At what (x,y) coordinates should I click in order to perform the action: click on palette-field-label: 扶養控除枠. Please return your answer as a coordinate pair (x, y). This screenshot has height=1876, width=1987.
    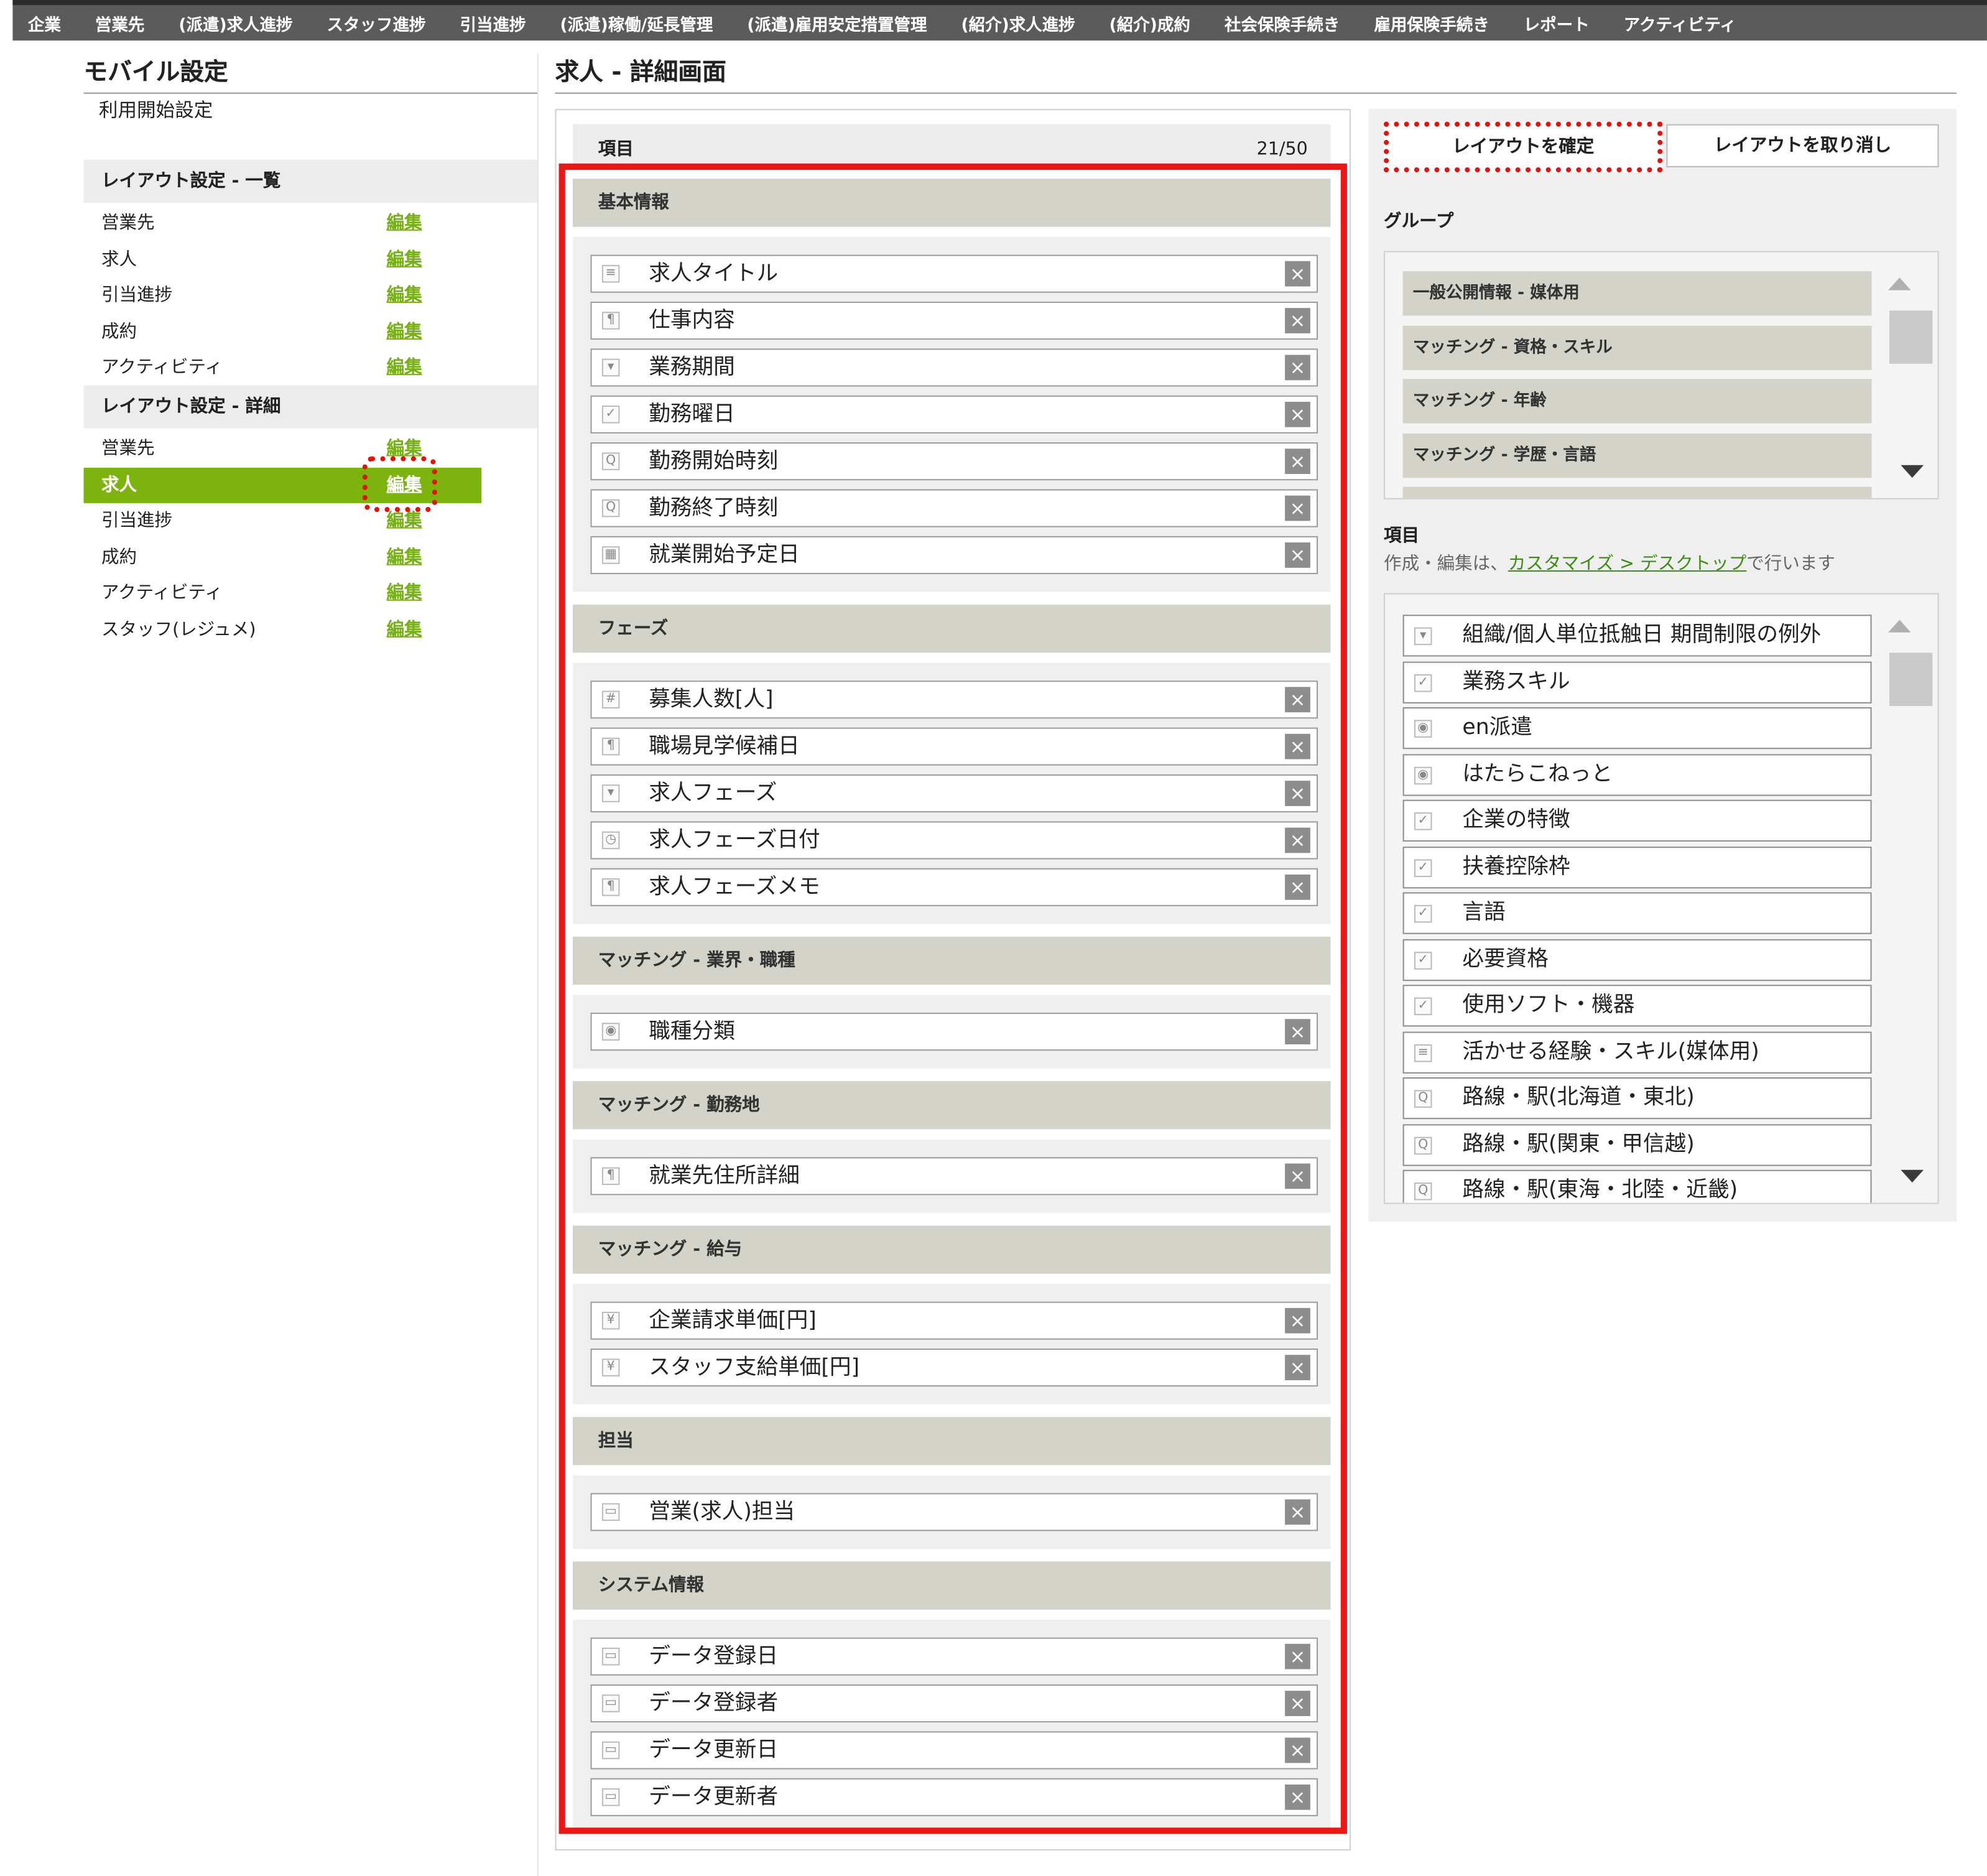
    Looking at the image, I should click on (1516, 866).